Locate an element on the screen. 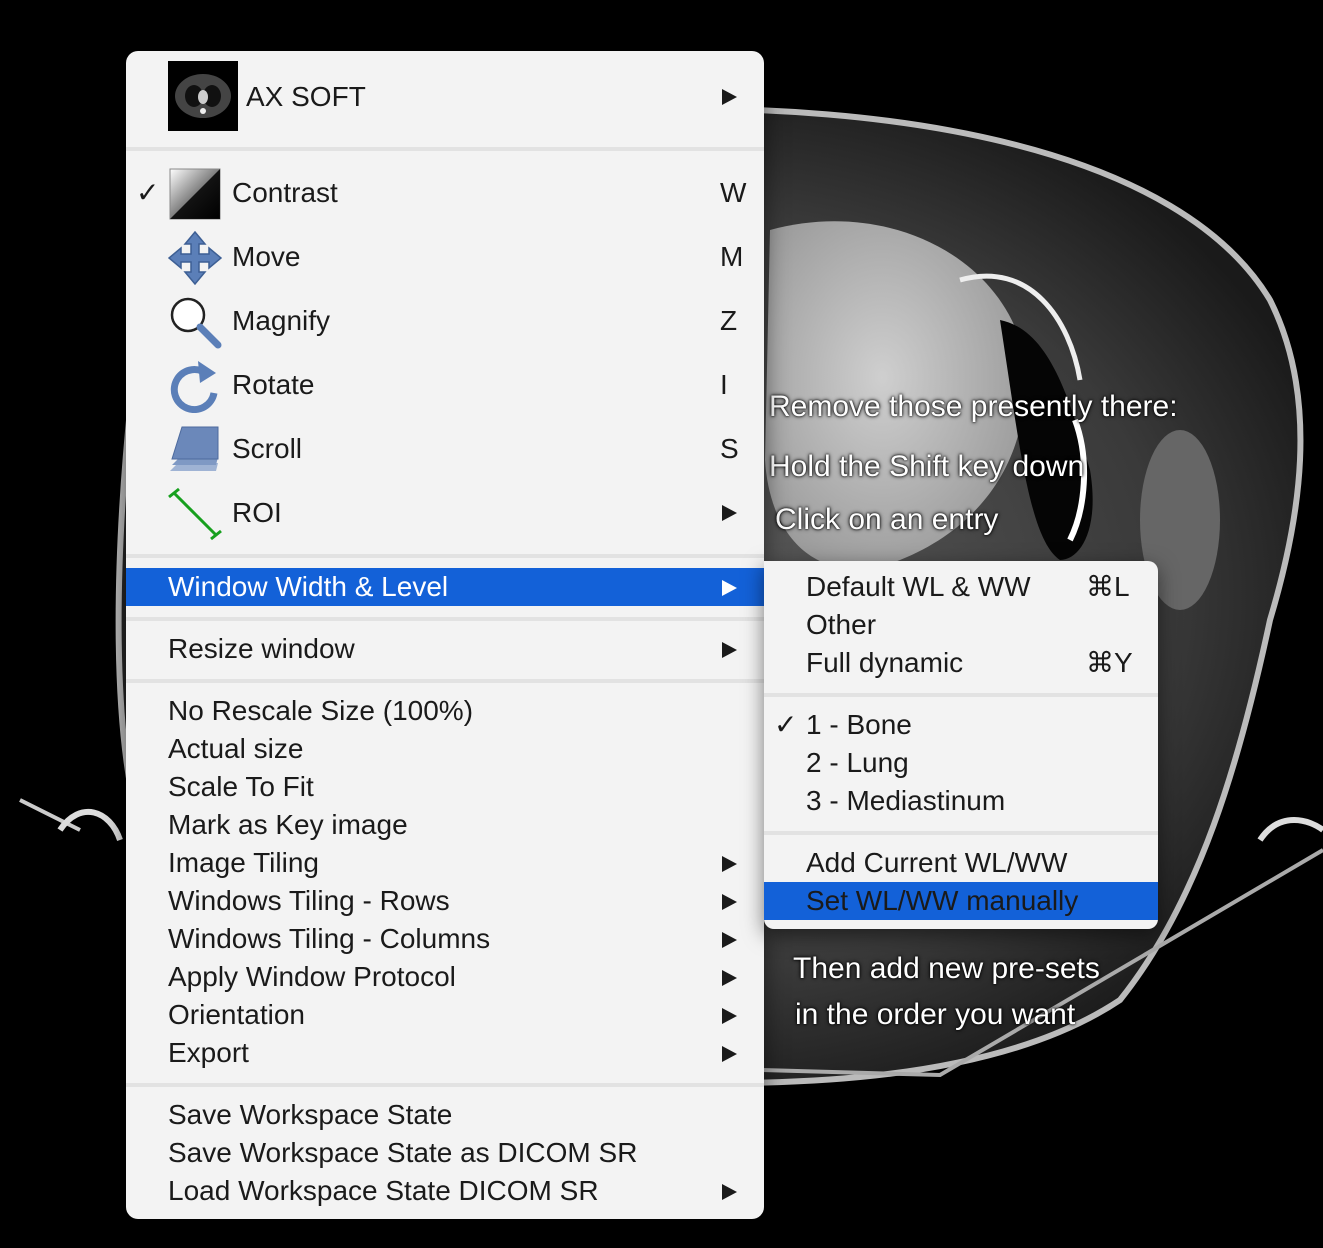 This screenshot has height=1248, width=1323. series-label: AX SOFT is located at coordinates (306, 96).